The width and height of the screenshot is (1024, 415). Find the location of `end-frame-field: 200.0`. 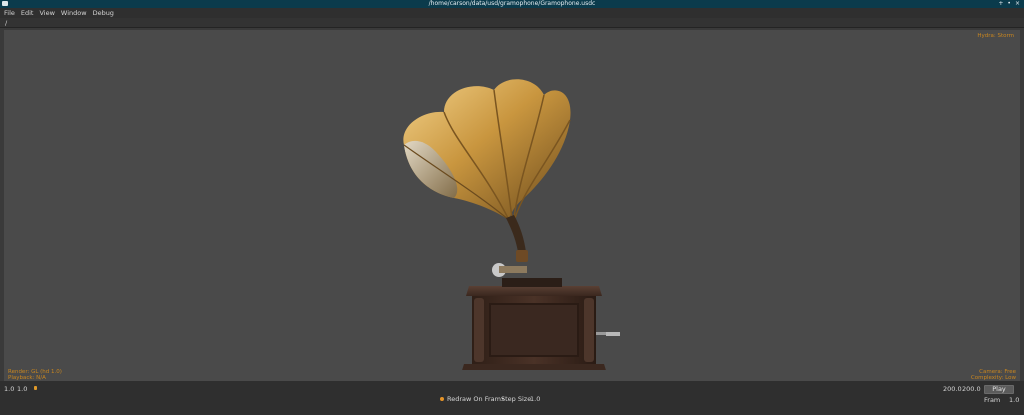

end-frame-field: 200.0 is located at coordinates (971, 389).